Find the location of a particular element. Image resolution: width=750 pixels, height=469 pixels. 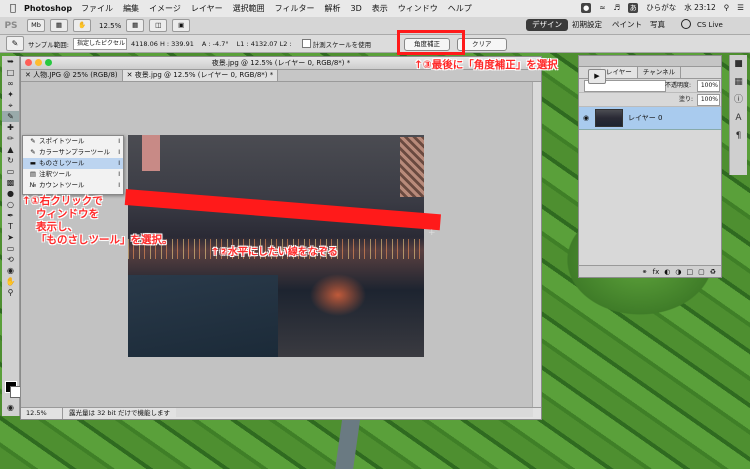

mask-icon: ◐ is located at coordinates (667, 271).